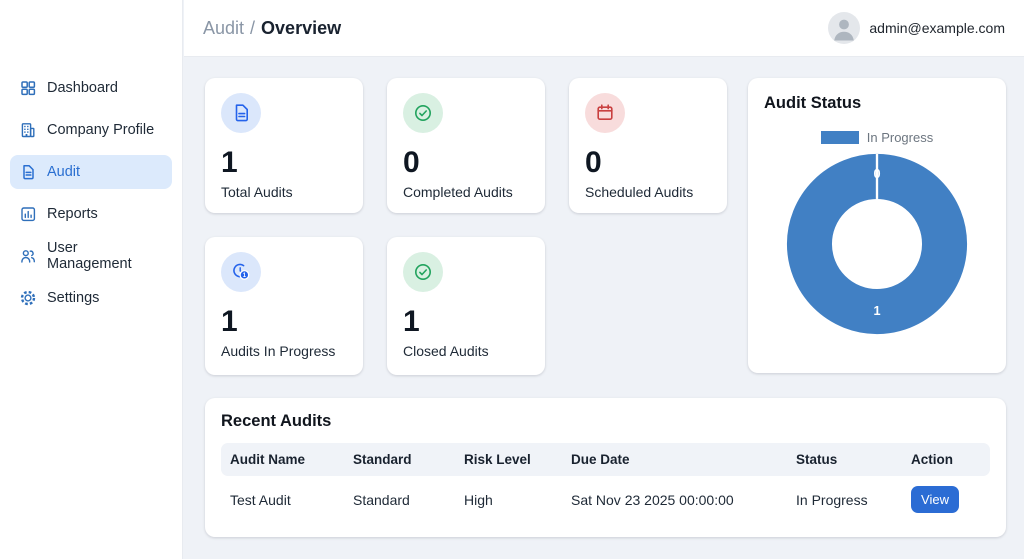  I want to click on chart-value-label-bottom: 1, so click(876, 310).